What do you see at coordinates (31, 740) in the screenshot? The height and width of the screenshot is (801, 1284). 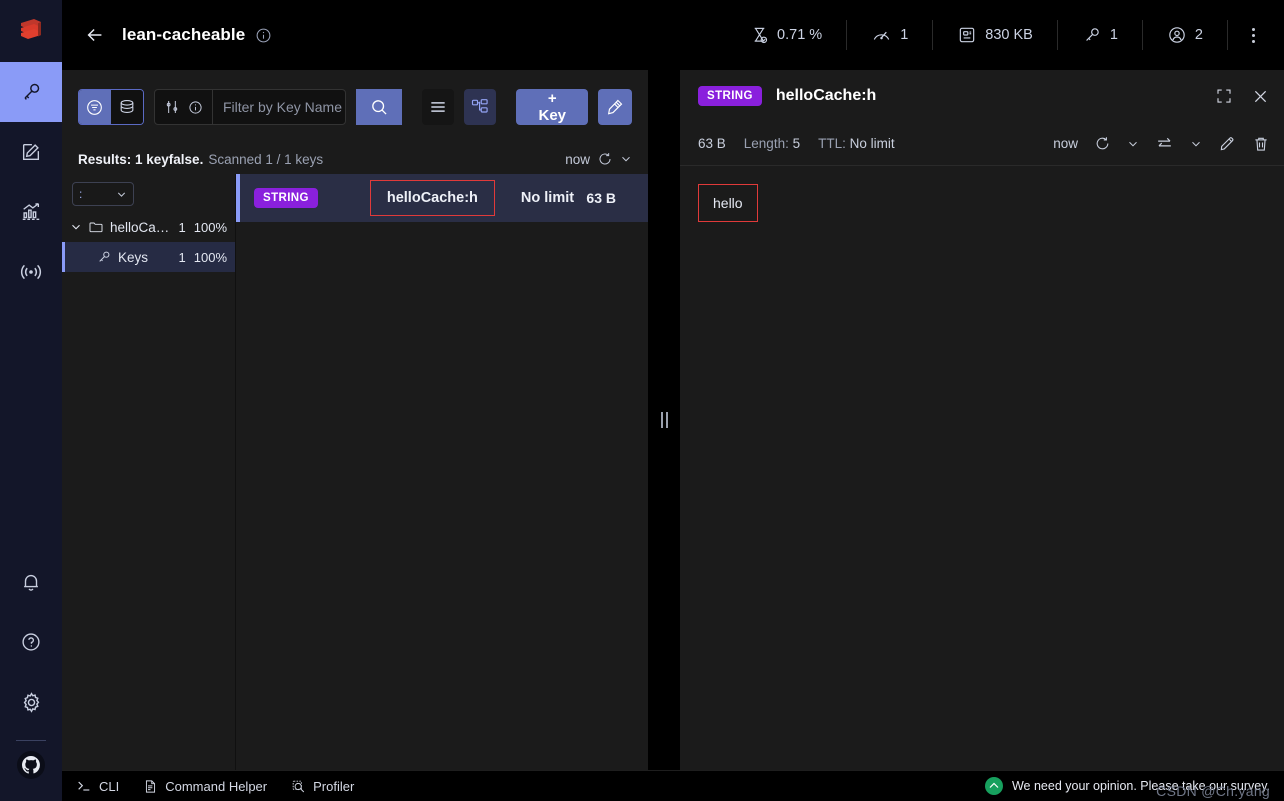 I see `rail-divider` at bounding box center [31, 740].